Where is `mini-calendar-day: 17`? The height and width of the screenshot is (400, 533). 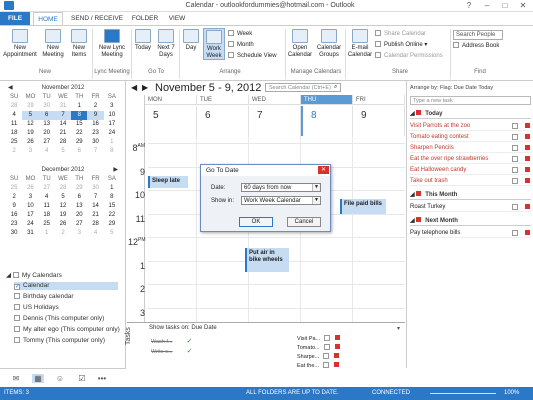 mini-calendar-day: 17 is located at coordinates (112, 124).